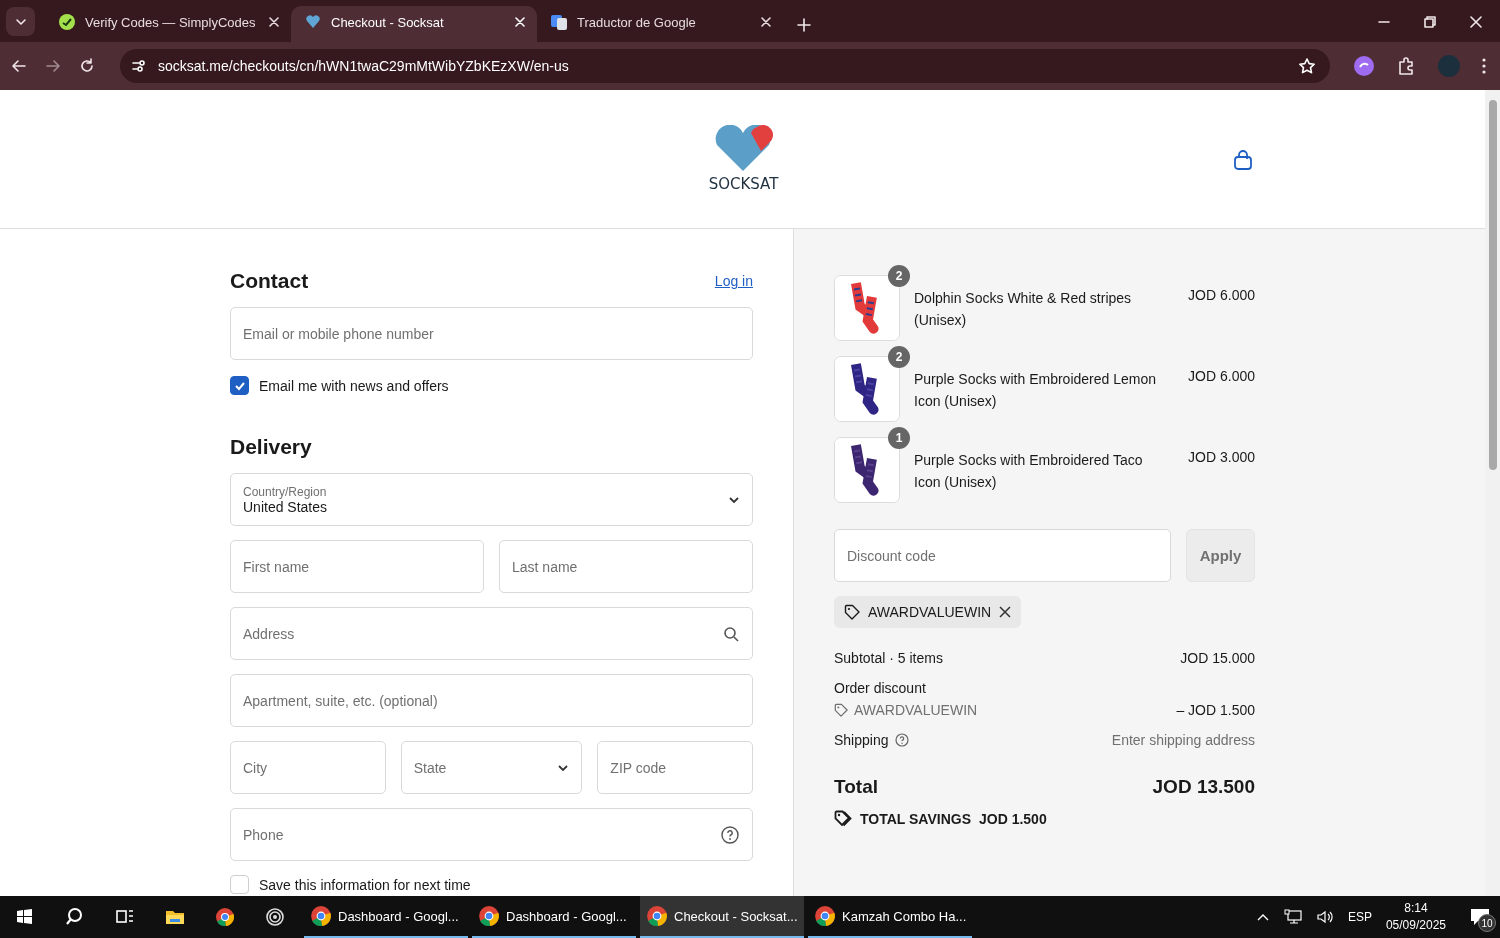  What do you see at coordinates (491, 700) in the screenshot?
I see `input-field: Apartment, suite, etc. (optional)` at bounding box center [491, 700].